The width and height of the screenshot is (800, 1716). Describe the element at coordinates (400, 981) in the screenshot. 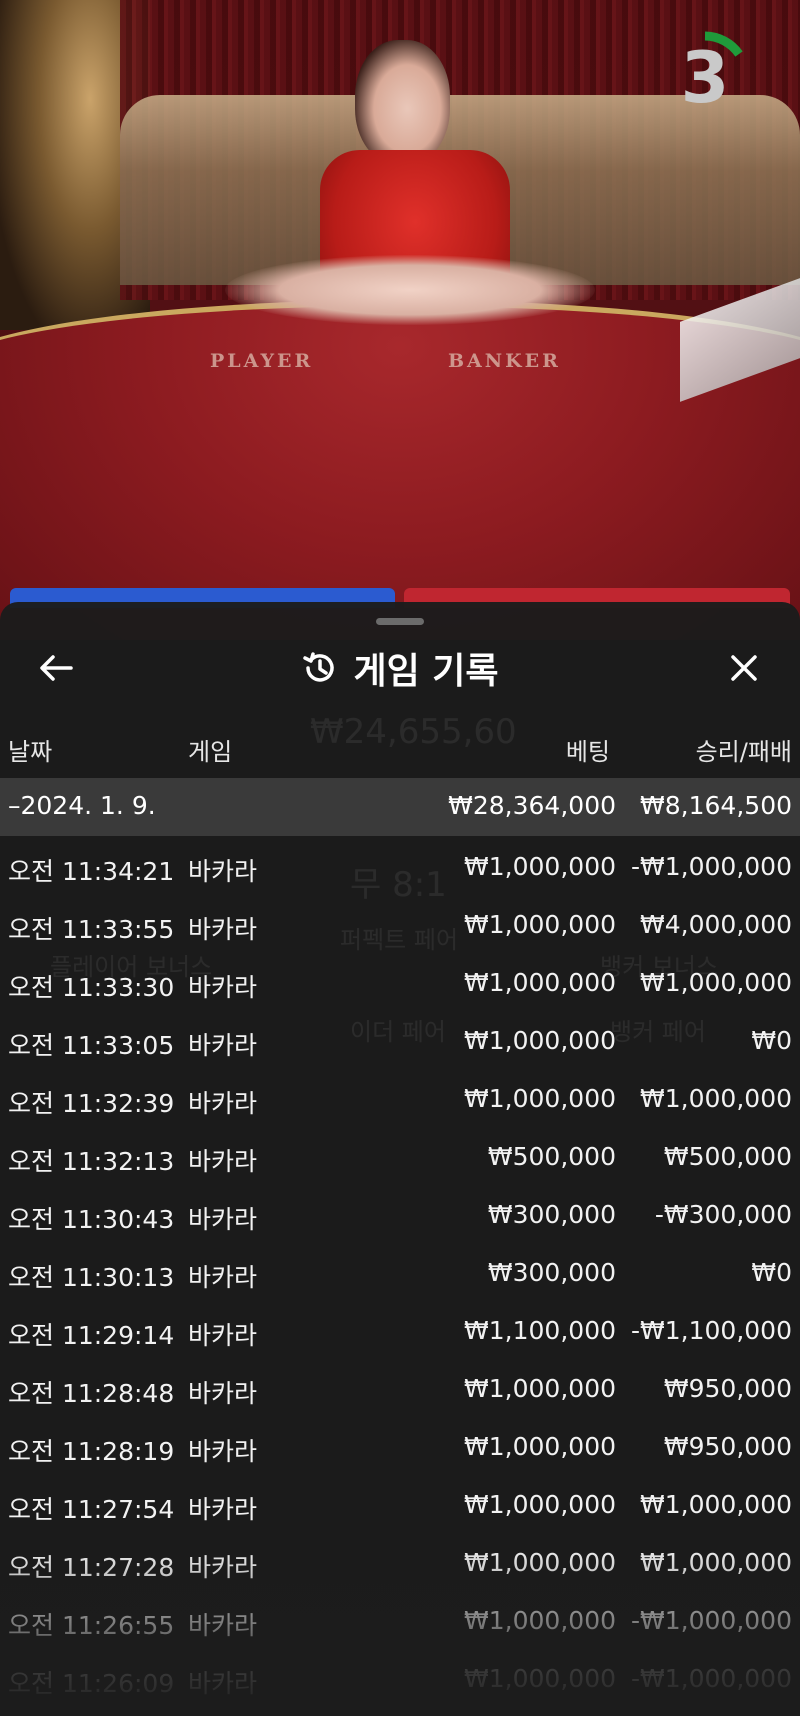

I see `table-row: 오전 11:33:30 바카라 ₩1,000,000 ₩1,000,000` at that location.